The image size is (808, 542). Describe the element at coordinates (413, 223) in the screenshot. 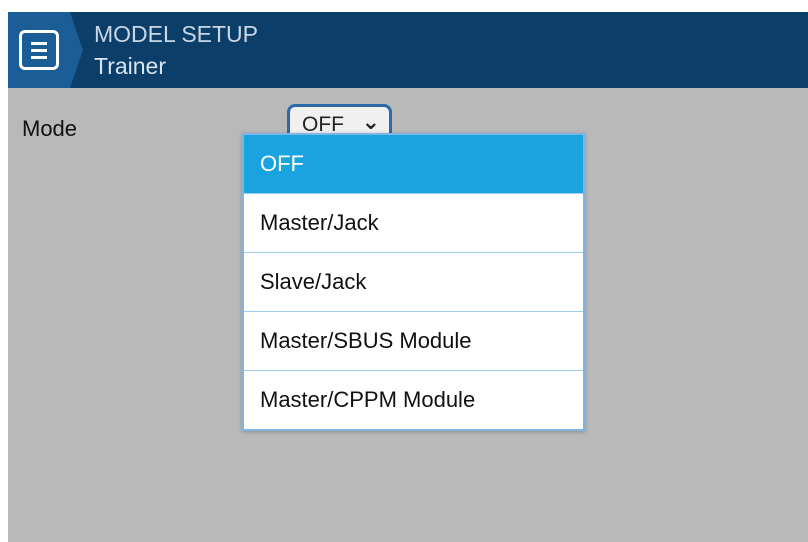

I see `dropdown-item-master-jack: Master/Jack` at that location.